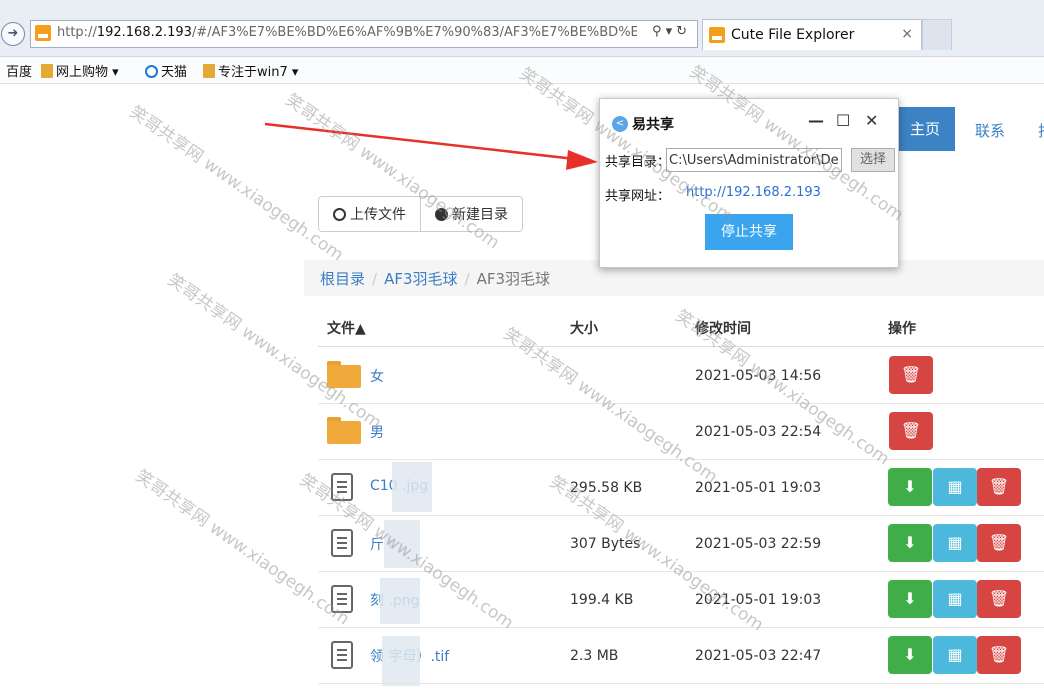 This screenshot has height=695, width=1044. Describe the element at coordinates (990, 130) in the screenshot. I see `nav-contact: 联系` at that location.